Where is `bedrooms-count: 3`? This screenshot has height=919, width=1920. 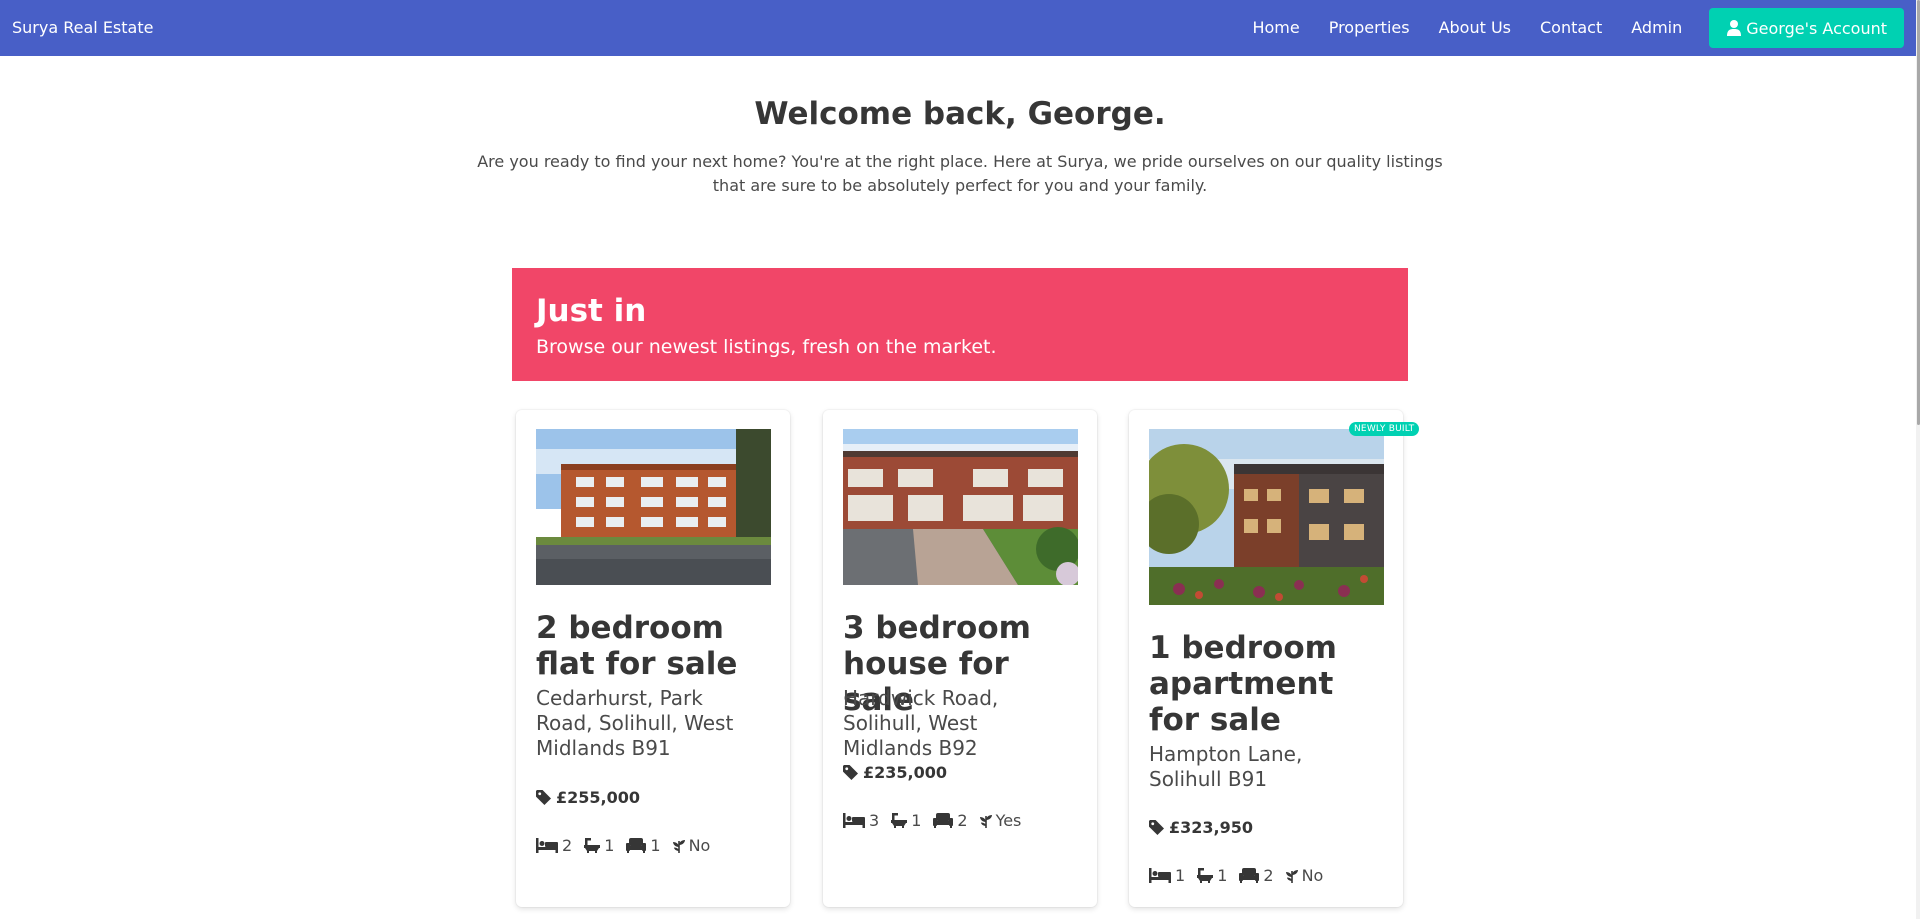
bedrooms-count: 3 is located at coordinates (874, 820).